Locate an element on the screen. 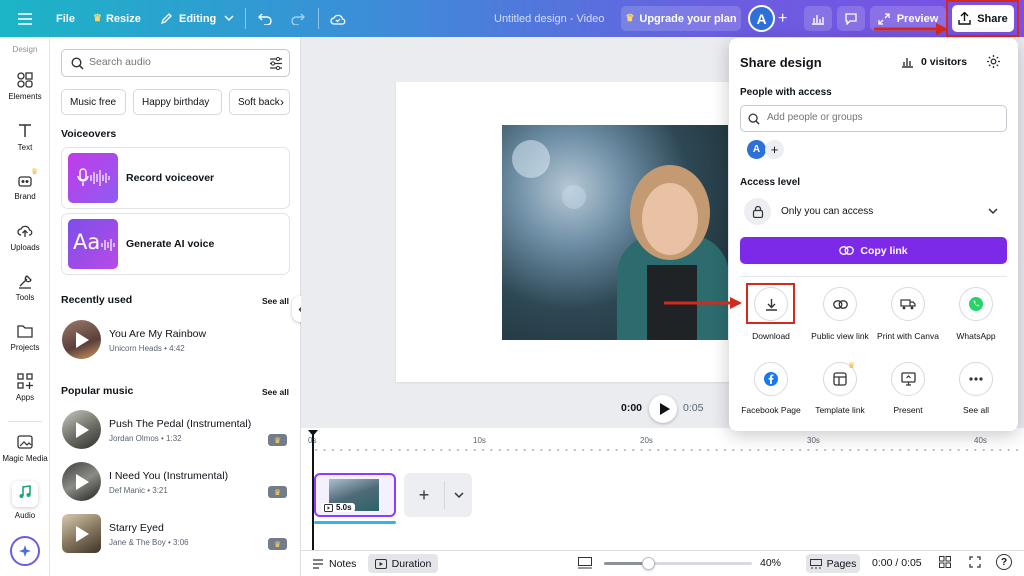 The width and height of the screenshot is (1024, 576). whatsapp-label: WhatsApp is located at coordinates (976, 336).